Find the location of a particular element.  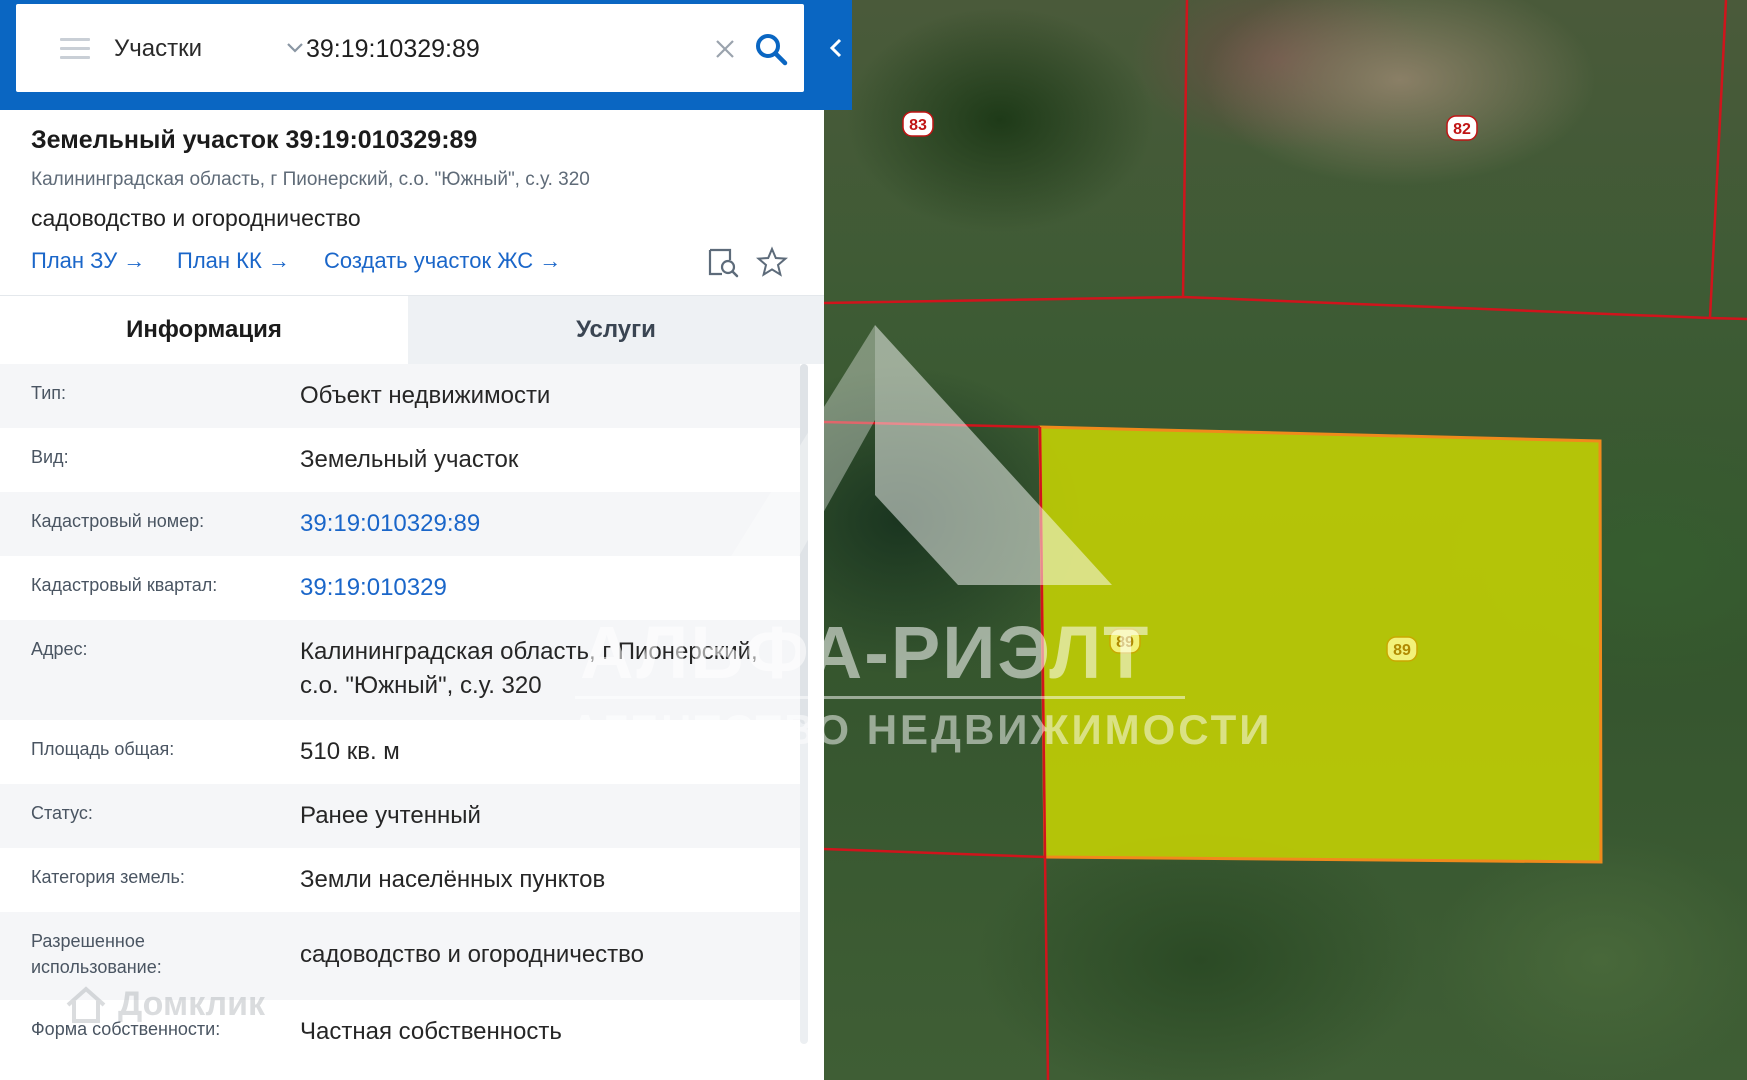

tab-services: Услуги is located at coordinates (616, 330).